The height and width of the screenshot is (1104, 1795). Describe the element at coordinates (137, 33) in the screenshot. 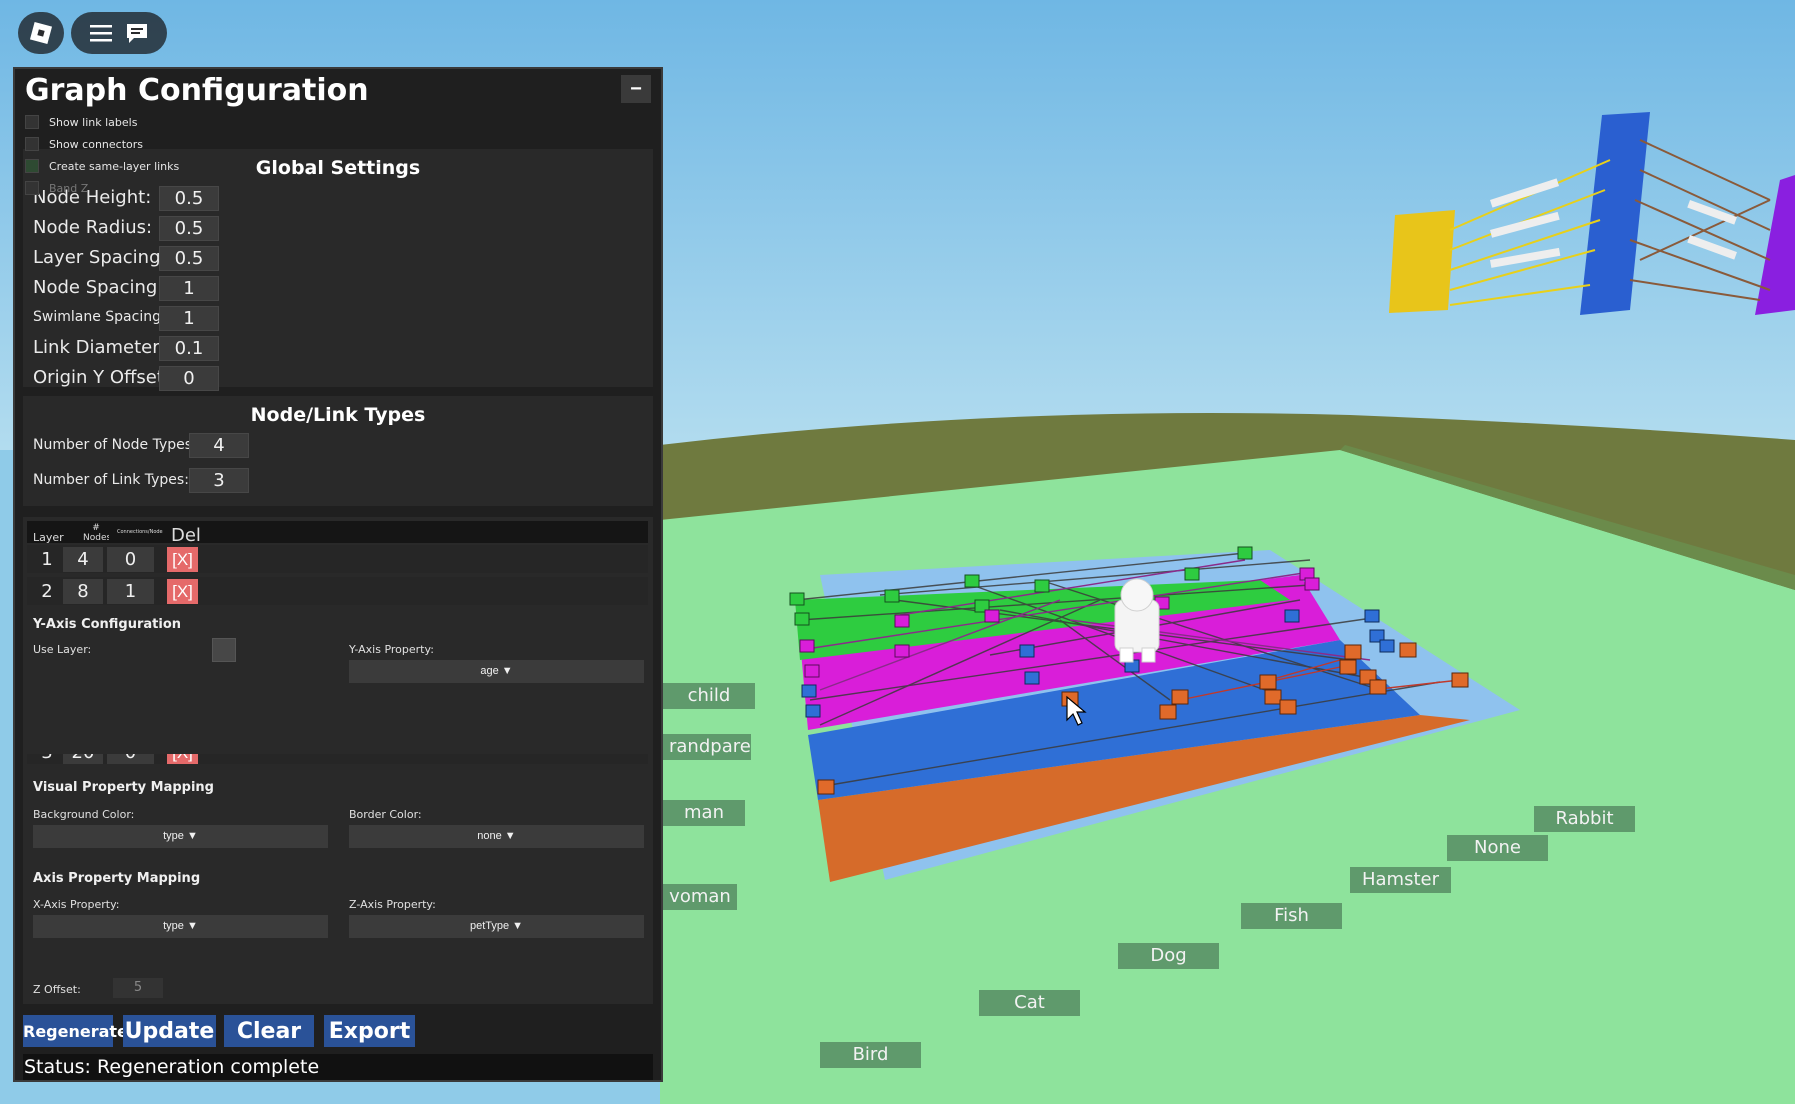

I see `chat-icon` at that location.